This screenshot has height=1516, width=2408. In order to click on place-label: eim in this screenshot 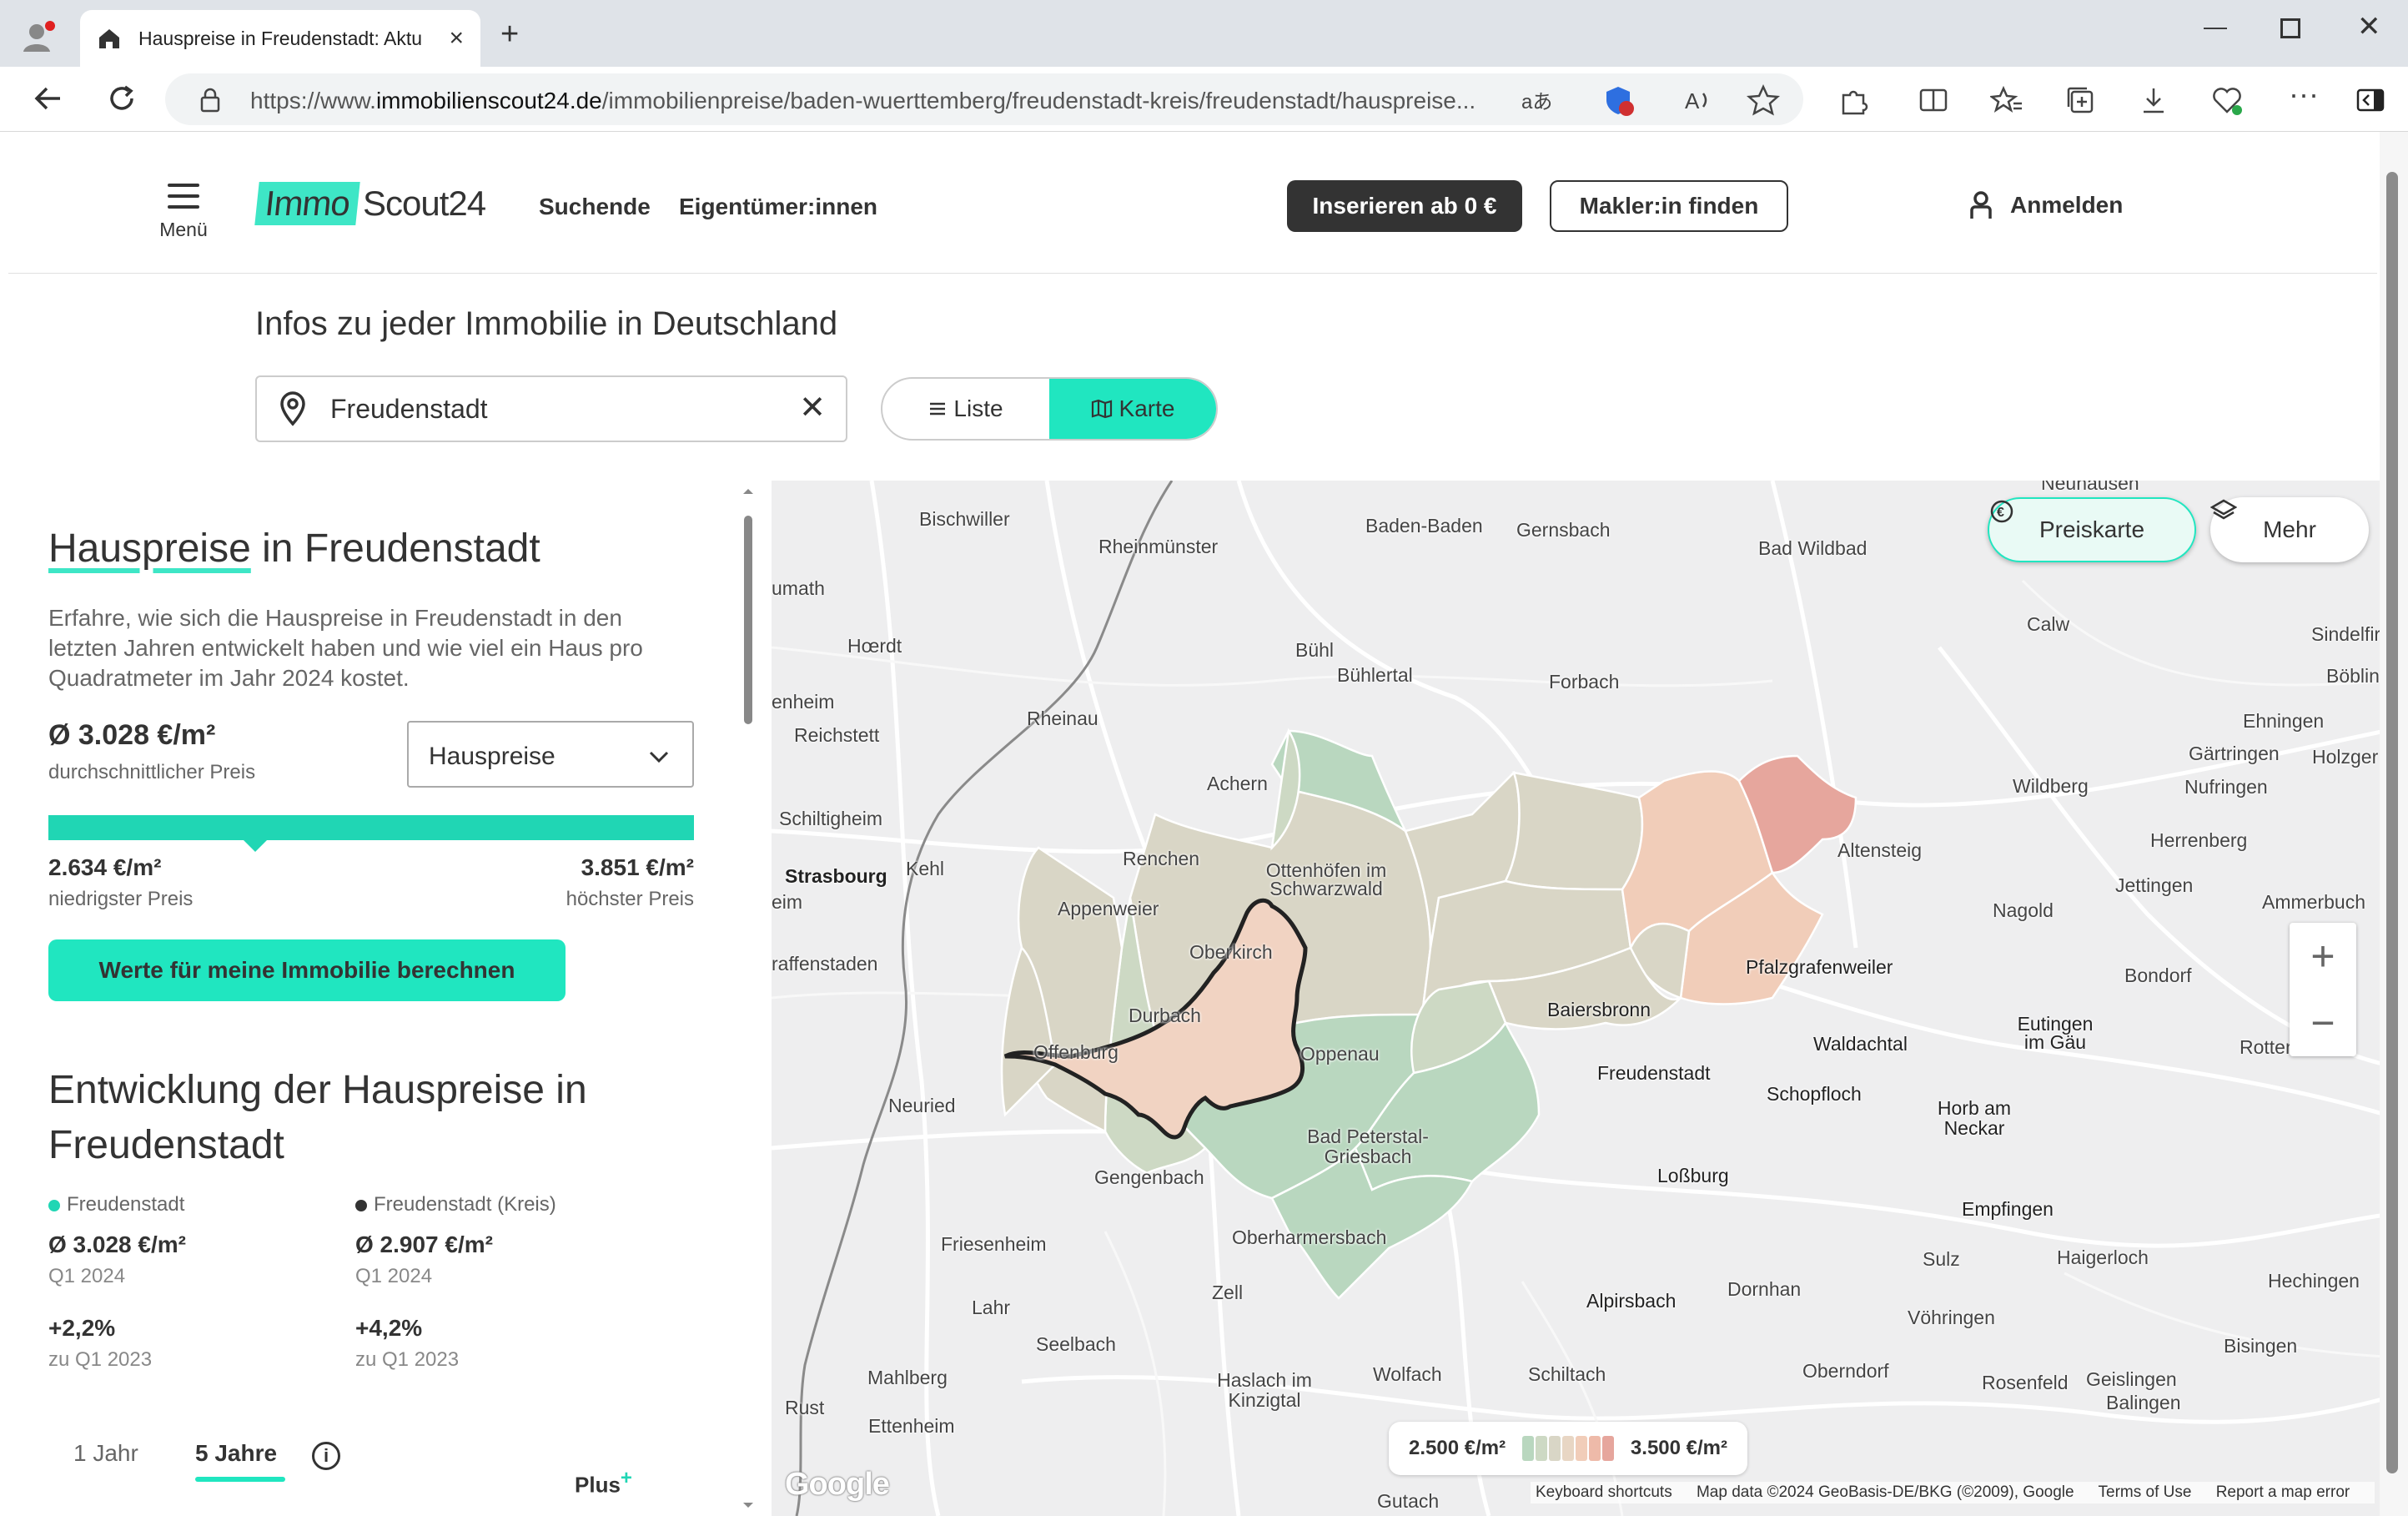, I will do `click(787, 902)`.